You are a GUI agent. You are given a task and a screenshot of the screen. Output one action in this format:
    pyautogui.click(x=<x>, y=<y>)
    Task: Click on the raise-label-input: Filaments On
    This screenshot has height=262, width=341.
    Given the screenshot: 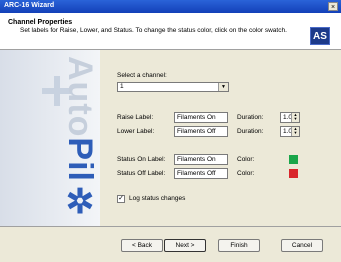 What is the action you would take?
    pyautogui.click(x=201, y=117)
    